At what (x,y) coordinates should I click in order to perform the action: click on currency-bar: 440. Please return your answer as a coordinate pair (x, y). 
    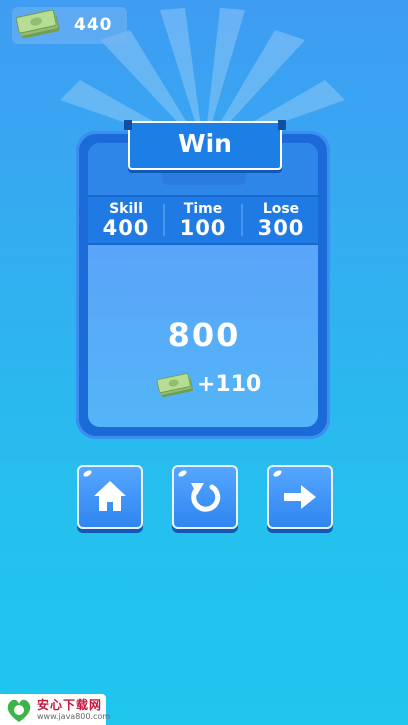
    Looking at the image, I should click on (69, 25).